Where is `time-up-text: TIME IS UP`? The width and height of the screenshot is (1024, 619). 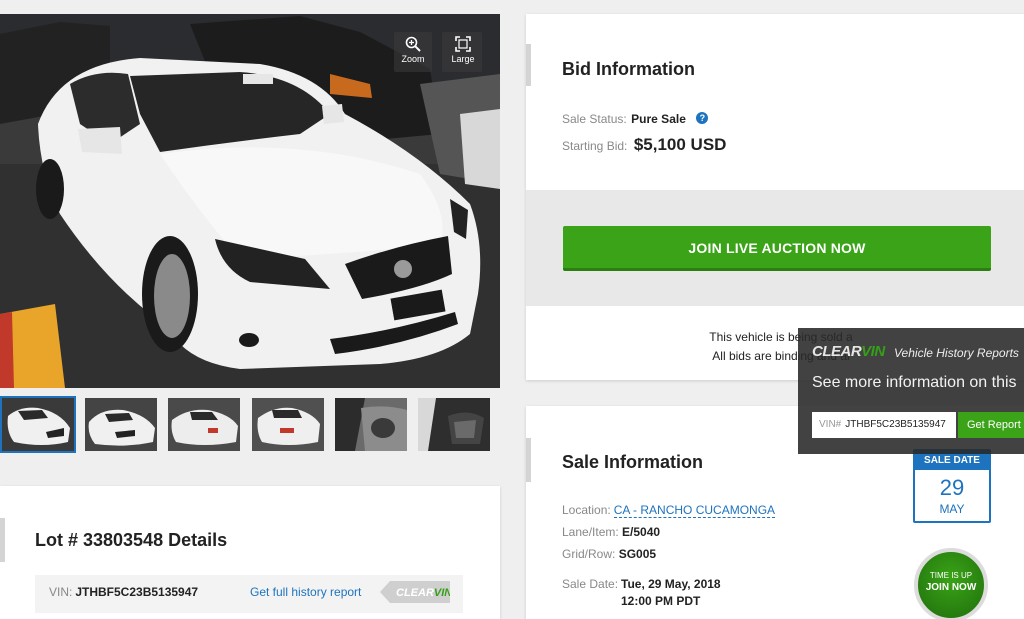 time-up-text: TIME IS UP is located at coordinates (951, 575).